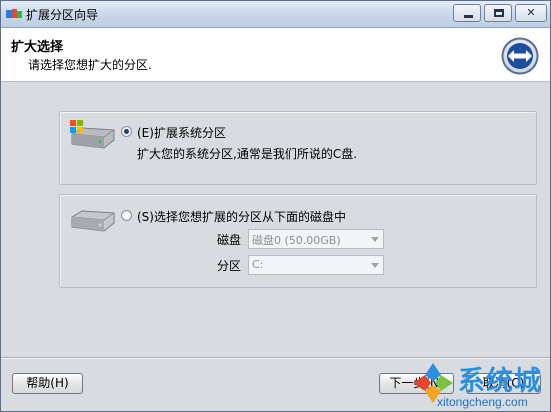 The height and width of the screenshot is (412, 551). I want to click on extend-system-label: (E)扩展系统分区, so click(181, 132).